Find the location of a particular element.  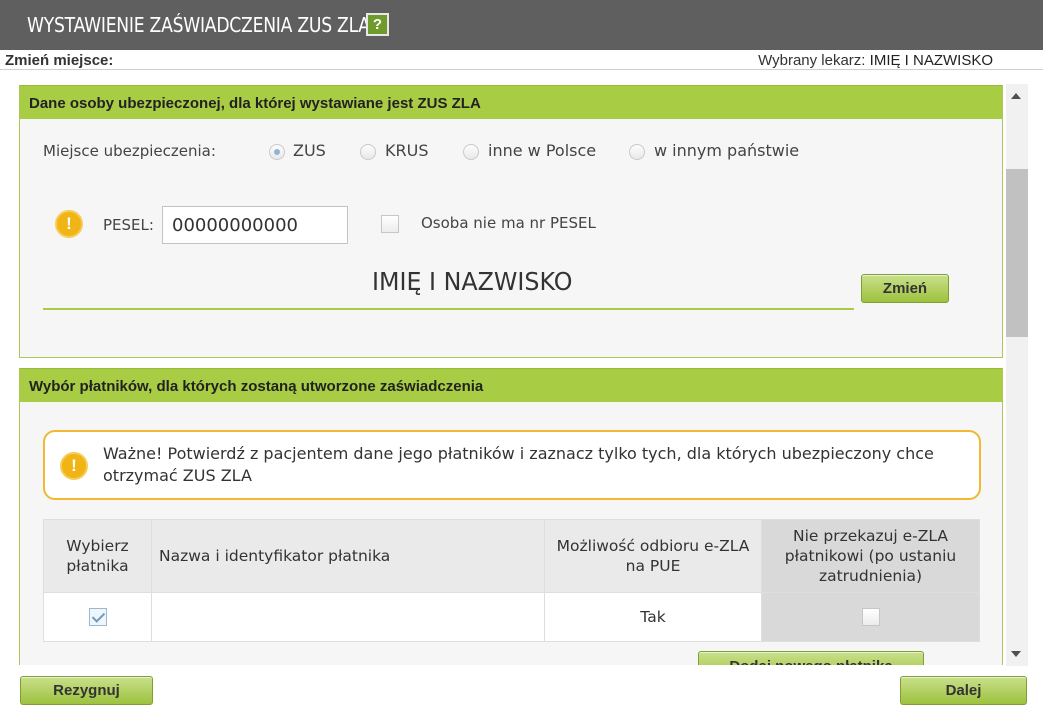

name-underline is located at coordinates (448, 309).